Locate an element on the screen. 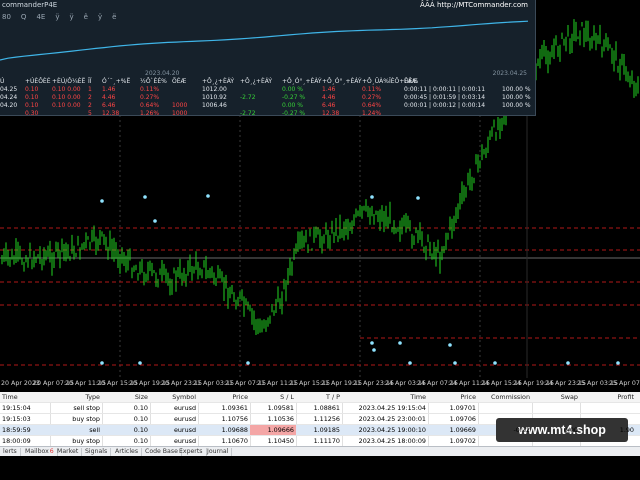 This screenshot has height=480, width=640. terminal-tab: lerts is located at coordinates (10, 452).